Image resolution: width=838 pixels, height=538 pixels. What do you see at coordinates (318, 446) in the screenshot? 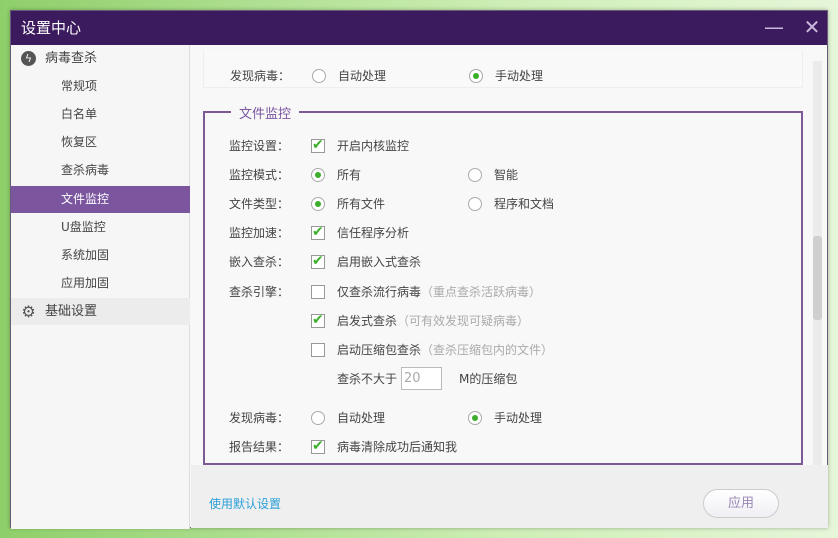
I see `notify-checkbox` at bounding box center [318, 446].